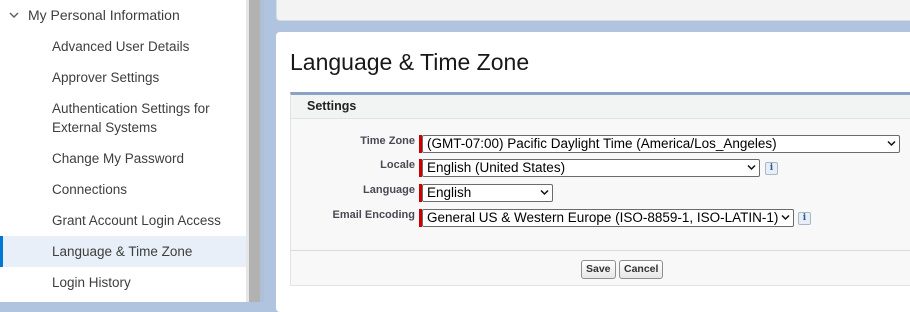  I want to click on scrollbar, so click(254, 151).